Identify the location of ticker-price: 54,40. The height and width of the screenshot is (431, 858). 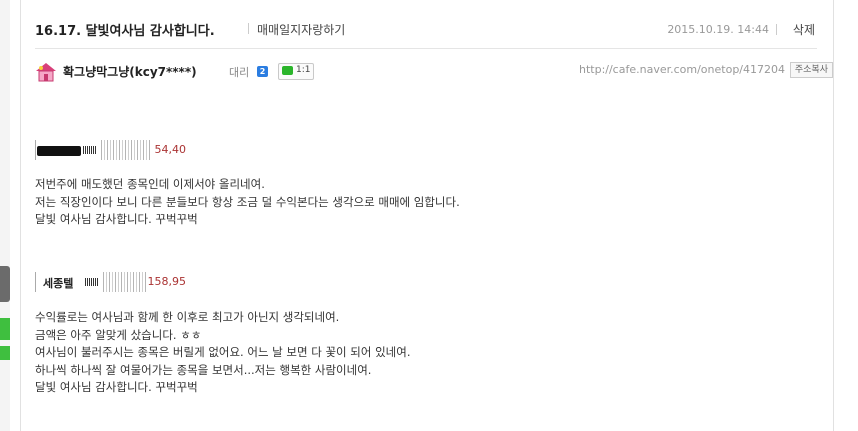
(170, 149).